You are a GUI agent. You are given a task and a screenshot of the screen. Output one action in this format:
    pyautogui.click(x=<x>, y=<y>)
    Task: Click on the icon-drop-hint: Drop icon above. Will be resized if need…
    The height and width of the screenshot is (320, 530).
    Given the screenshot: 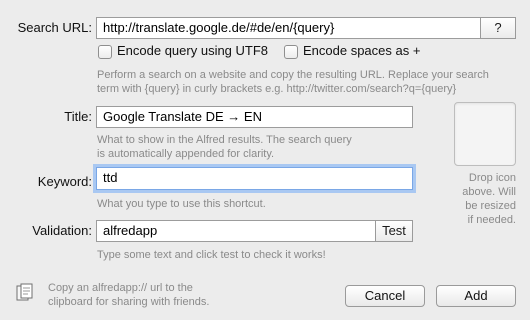 What is the action you would take?
    pyautogui.click(x=473, y=199)
    